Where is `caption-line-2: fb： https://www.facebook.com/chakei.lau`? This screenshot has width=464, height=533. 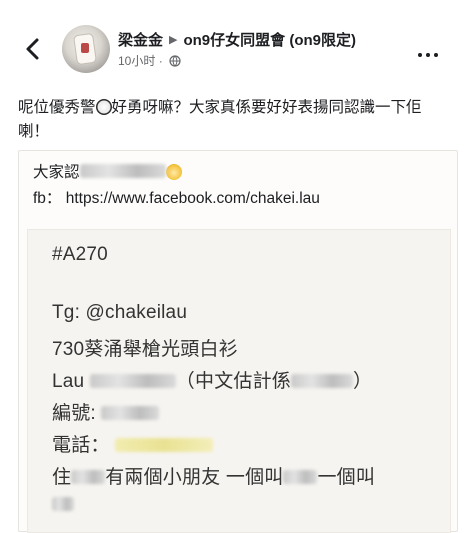
caption-line-2: fb： https://www.facebook.com/chakei.lau is located at coordinates (176, 199).